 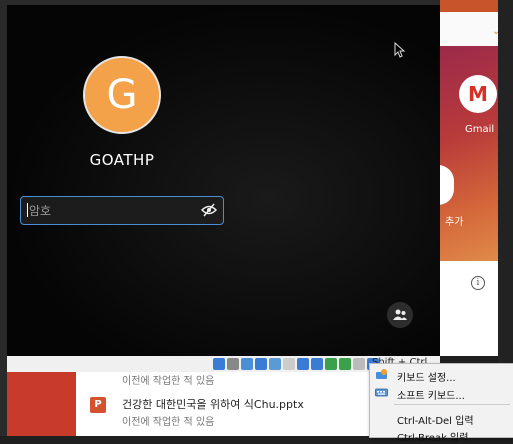 I want to click on menu-item-label: Ctrl-Break 입력, so click(x=433, y=438).